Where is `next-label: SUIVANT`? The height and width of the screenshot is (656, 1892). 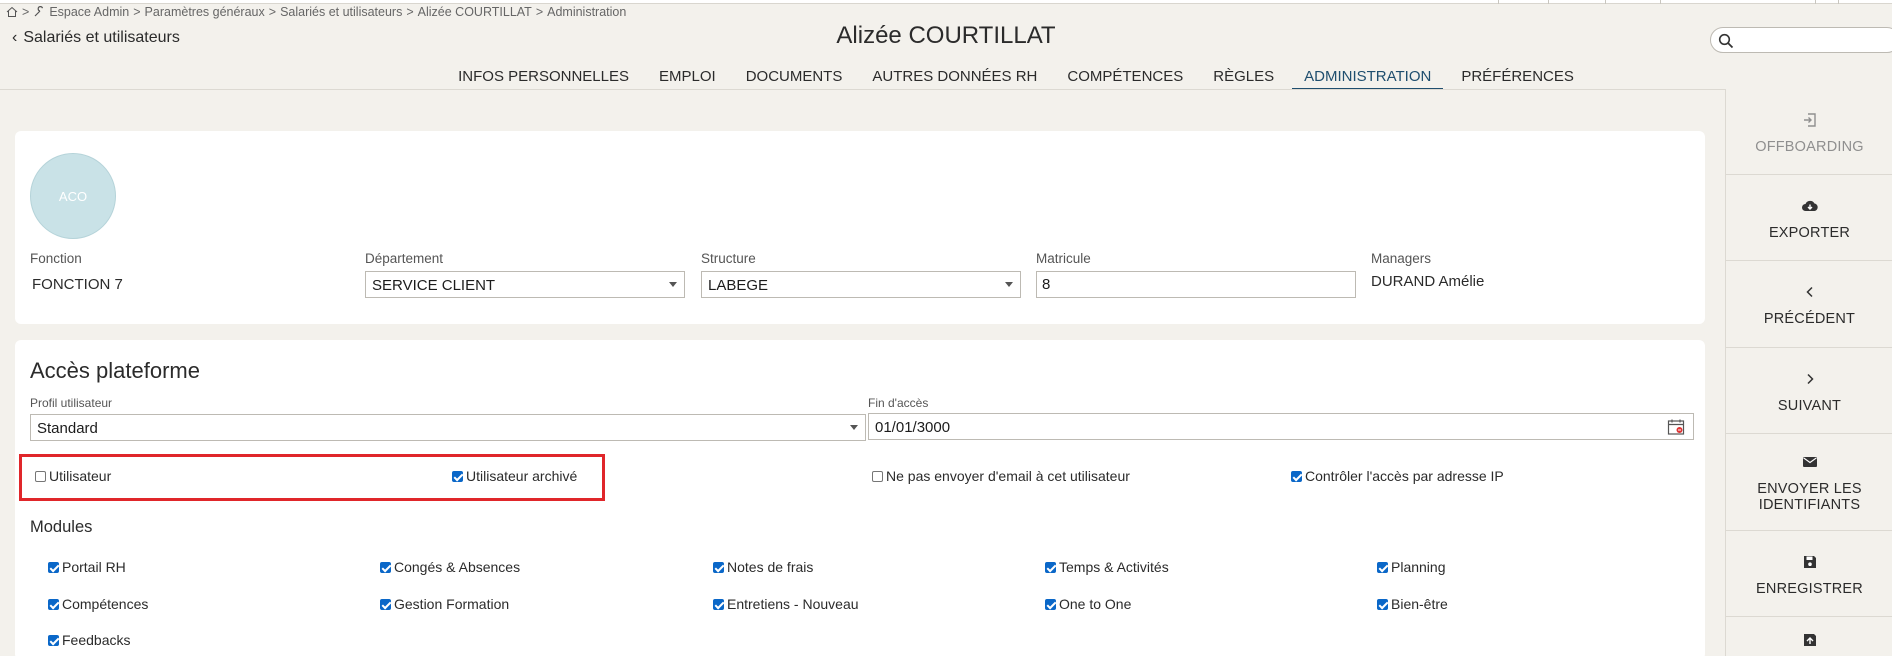 next-label: SUIVANT is located at coordinates (1809, 405).